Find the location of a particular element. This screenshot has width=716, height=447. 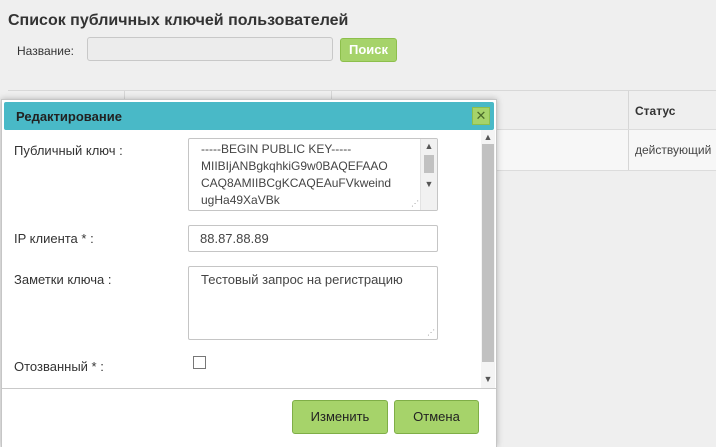

client-ip-input: 88.87.88.89 is located at coordinates (313, 238).